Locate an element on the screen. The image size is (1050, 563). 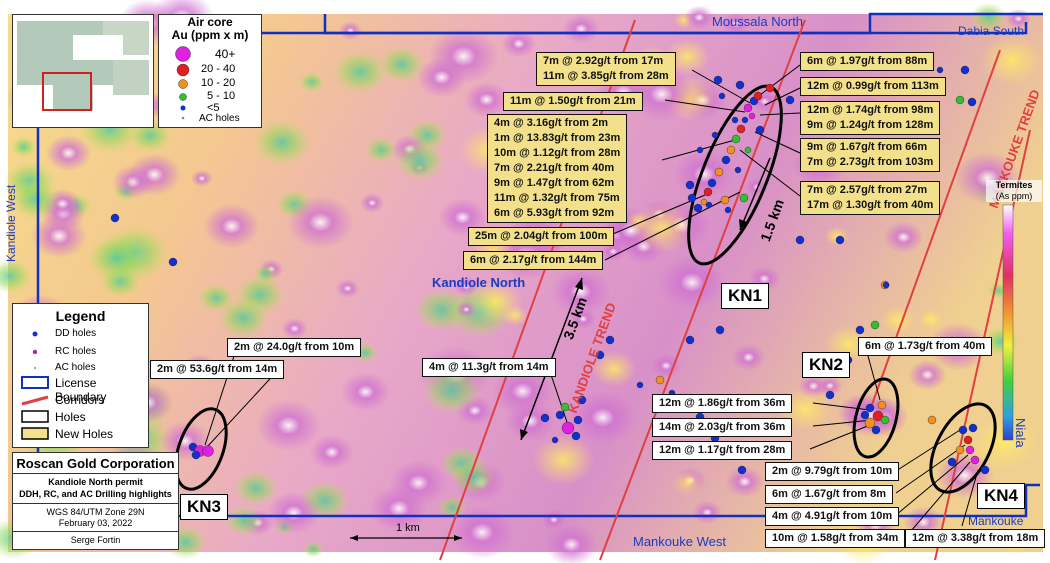
callout-line: 12m @ 3.38g/t from 18m is located at coordinates (975, 538).